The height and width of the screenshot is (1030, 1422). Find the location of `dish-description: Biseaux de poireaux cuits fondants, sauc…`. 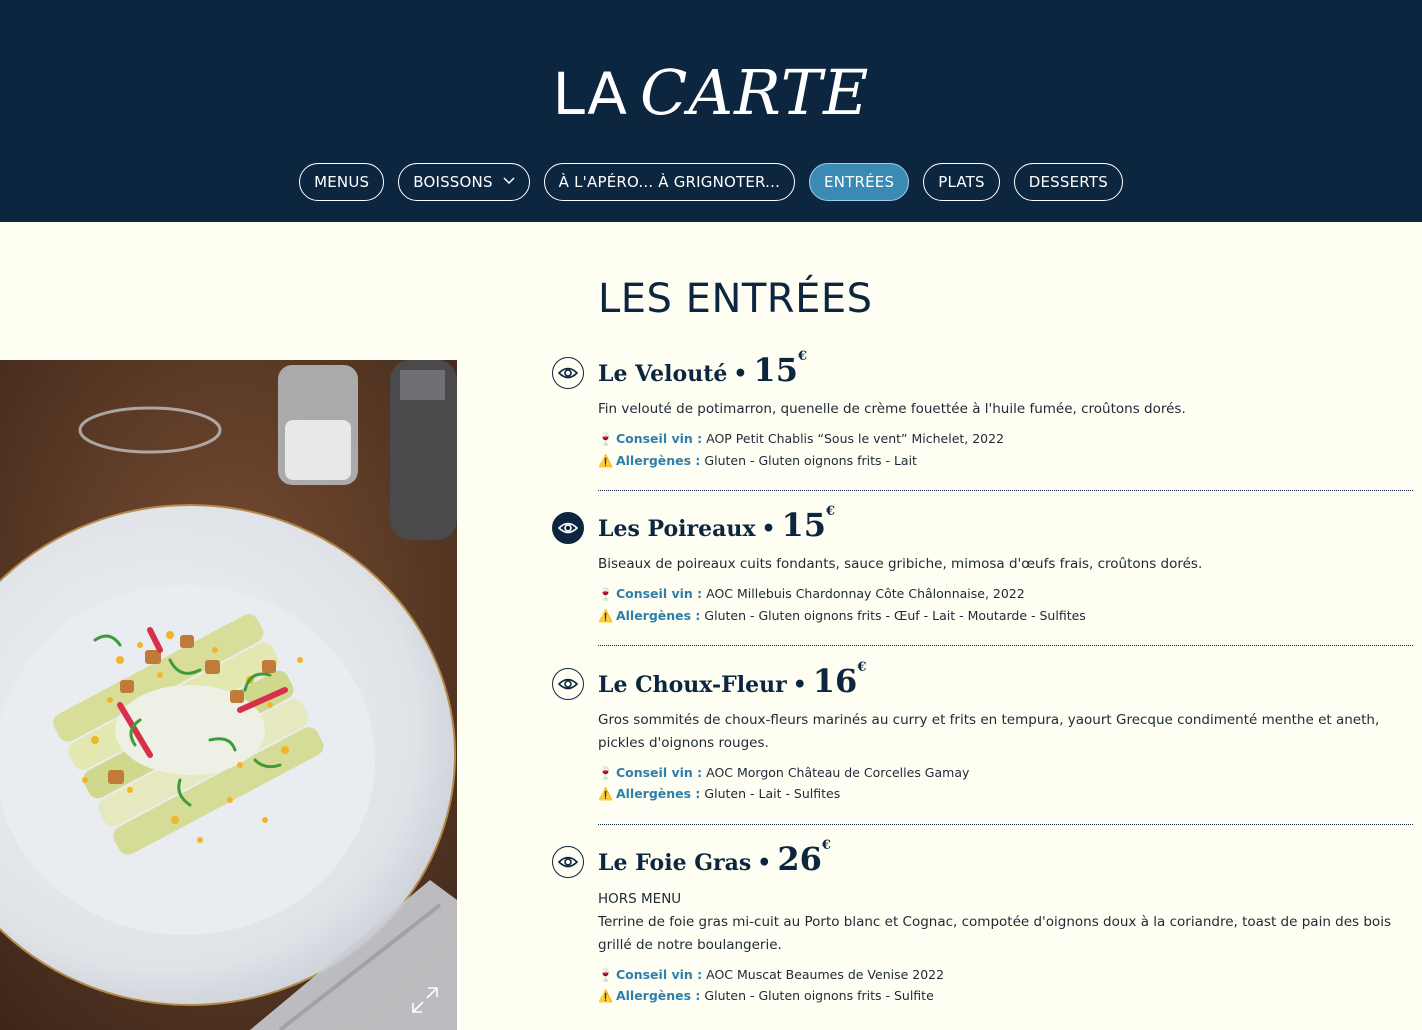

dish-description: Biseaux de poireaux cuits fondants, sauc… is located at coordinates (900, 564).